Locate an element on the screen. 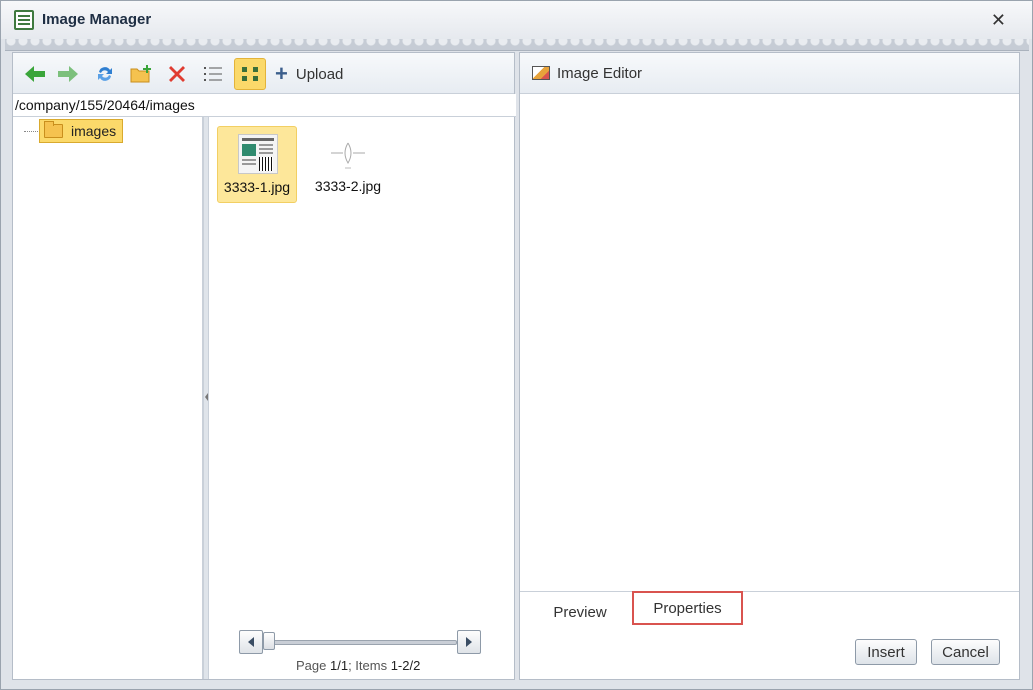 Image resolution: width=1033 pixels, height=690 pixels. pager-prev-button is located at coordinates (251, 642).